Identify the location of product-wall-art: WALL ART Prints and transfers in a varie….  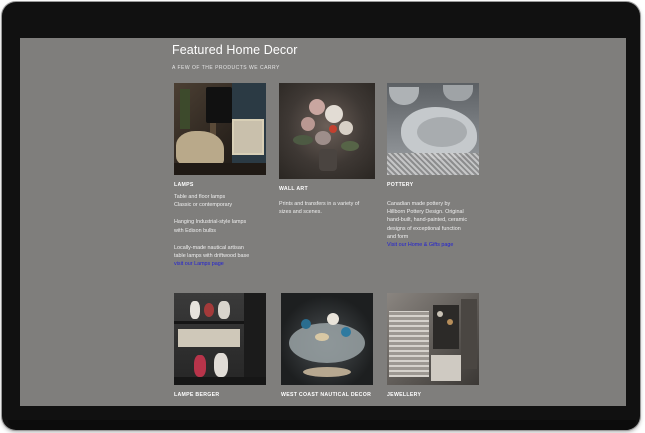
(327, 149).